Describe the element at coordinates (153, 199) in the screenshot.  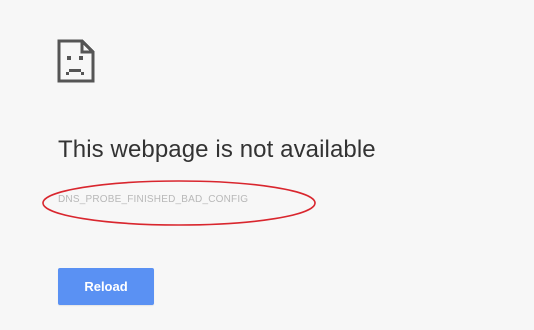
I see `error-code: DNS_PROBE_FINISHED_BAD_CONFIG` at that location.